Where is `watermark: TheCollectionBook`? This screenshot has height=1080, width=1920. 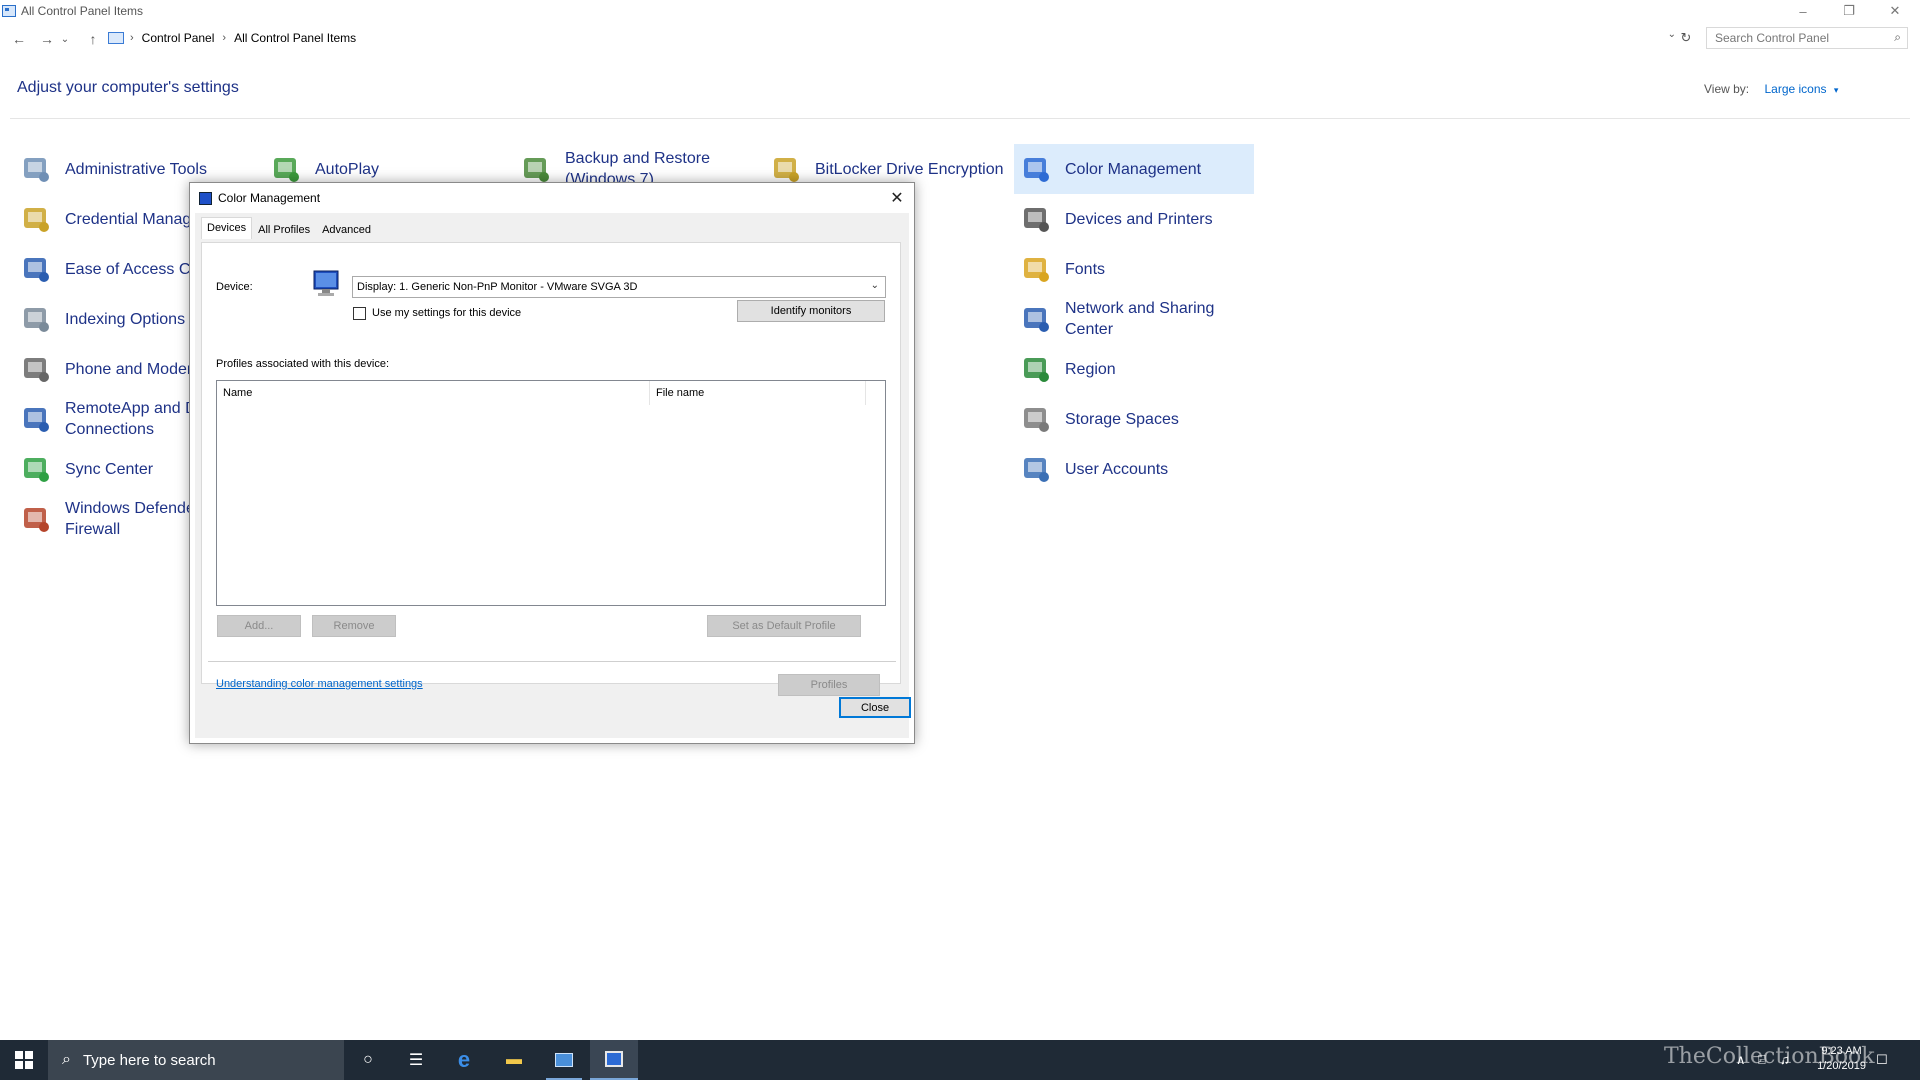 watermark: TheCollectionBook is located at coordinates (1769, 1056).